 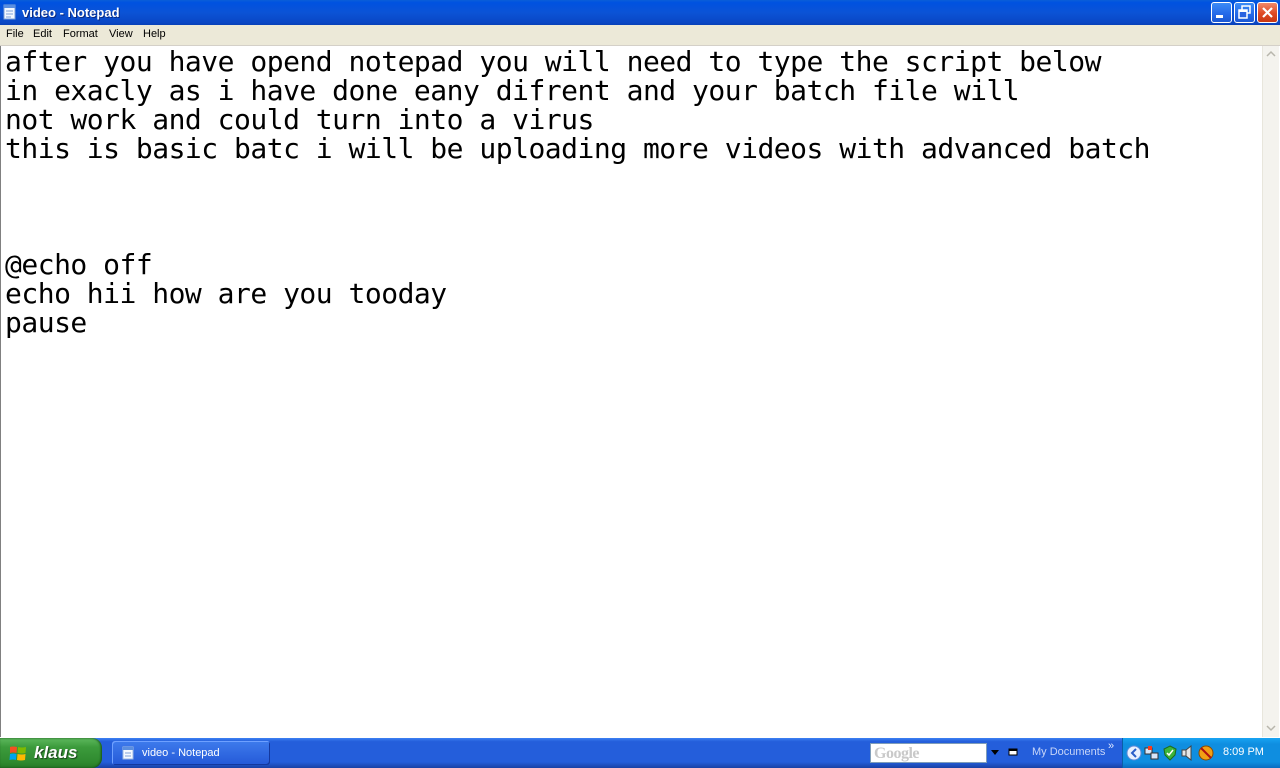 I want to click on taskbar-item-notepad: video - Notepad, so click(x=191, y=753).